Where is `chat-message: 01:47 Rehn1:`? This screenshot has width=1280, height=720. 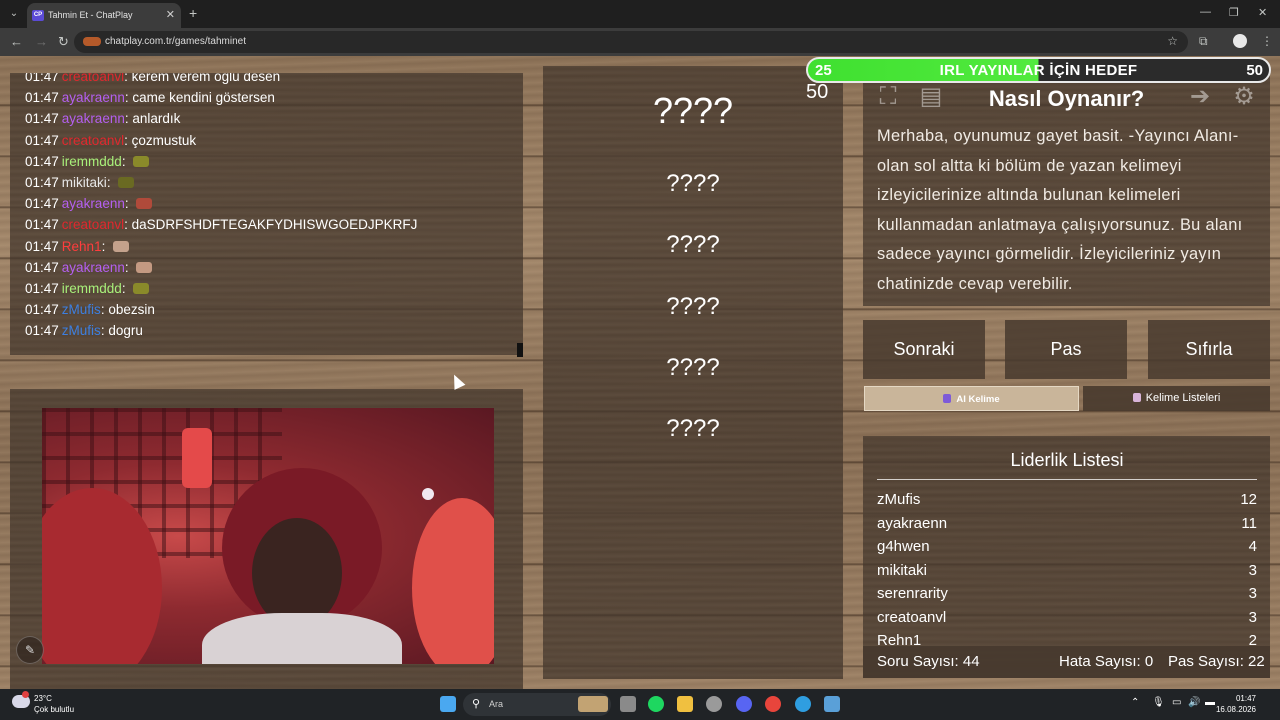 chat-message: 01:47 Rehn1: is located at coordinates (221, 246).